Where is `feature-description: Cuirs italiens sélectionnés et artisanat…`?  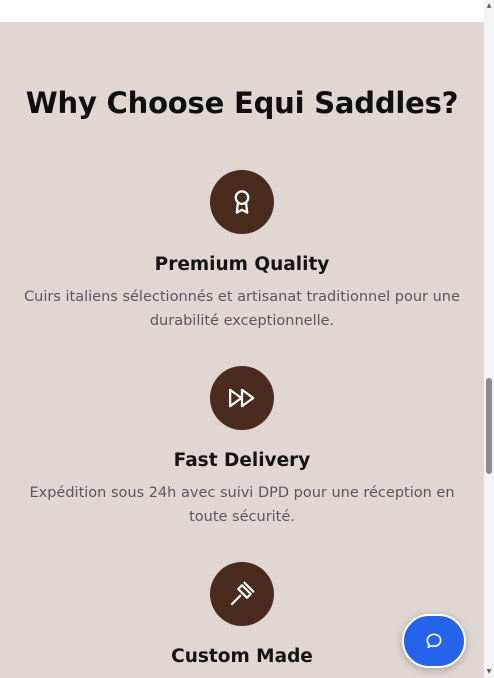
feature-description: Cuirs italiens sélectionnés et artisanat… is located at coordinates (242, 309).